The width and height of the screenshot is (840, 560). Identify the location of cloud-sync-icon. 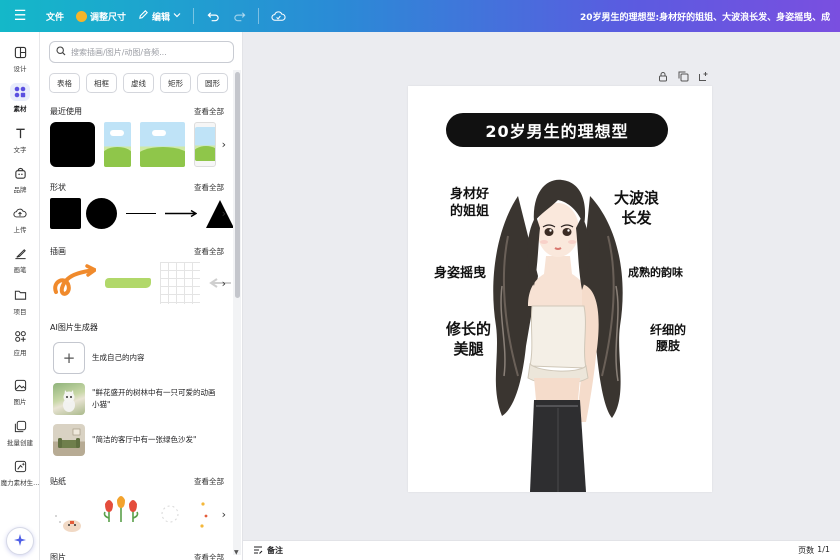
(278, 16).